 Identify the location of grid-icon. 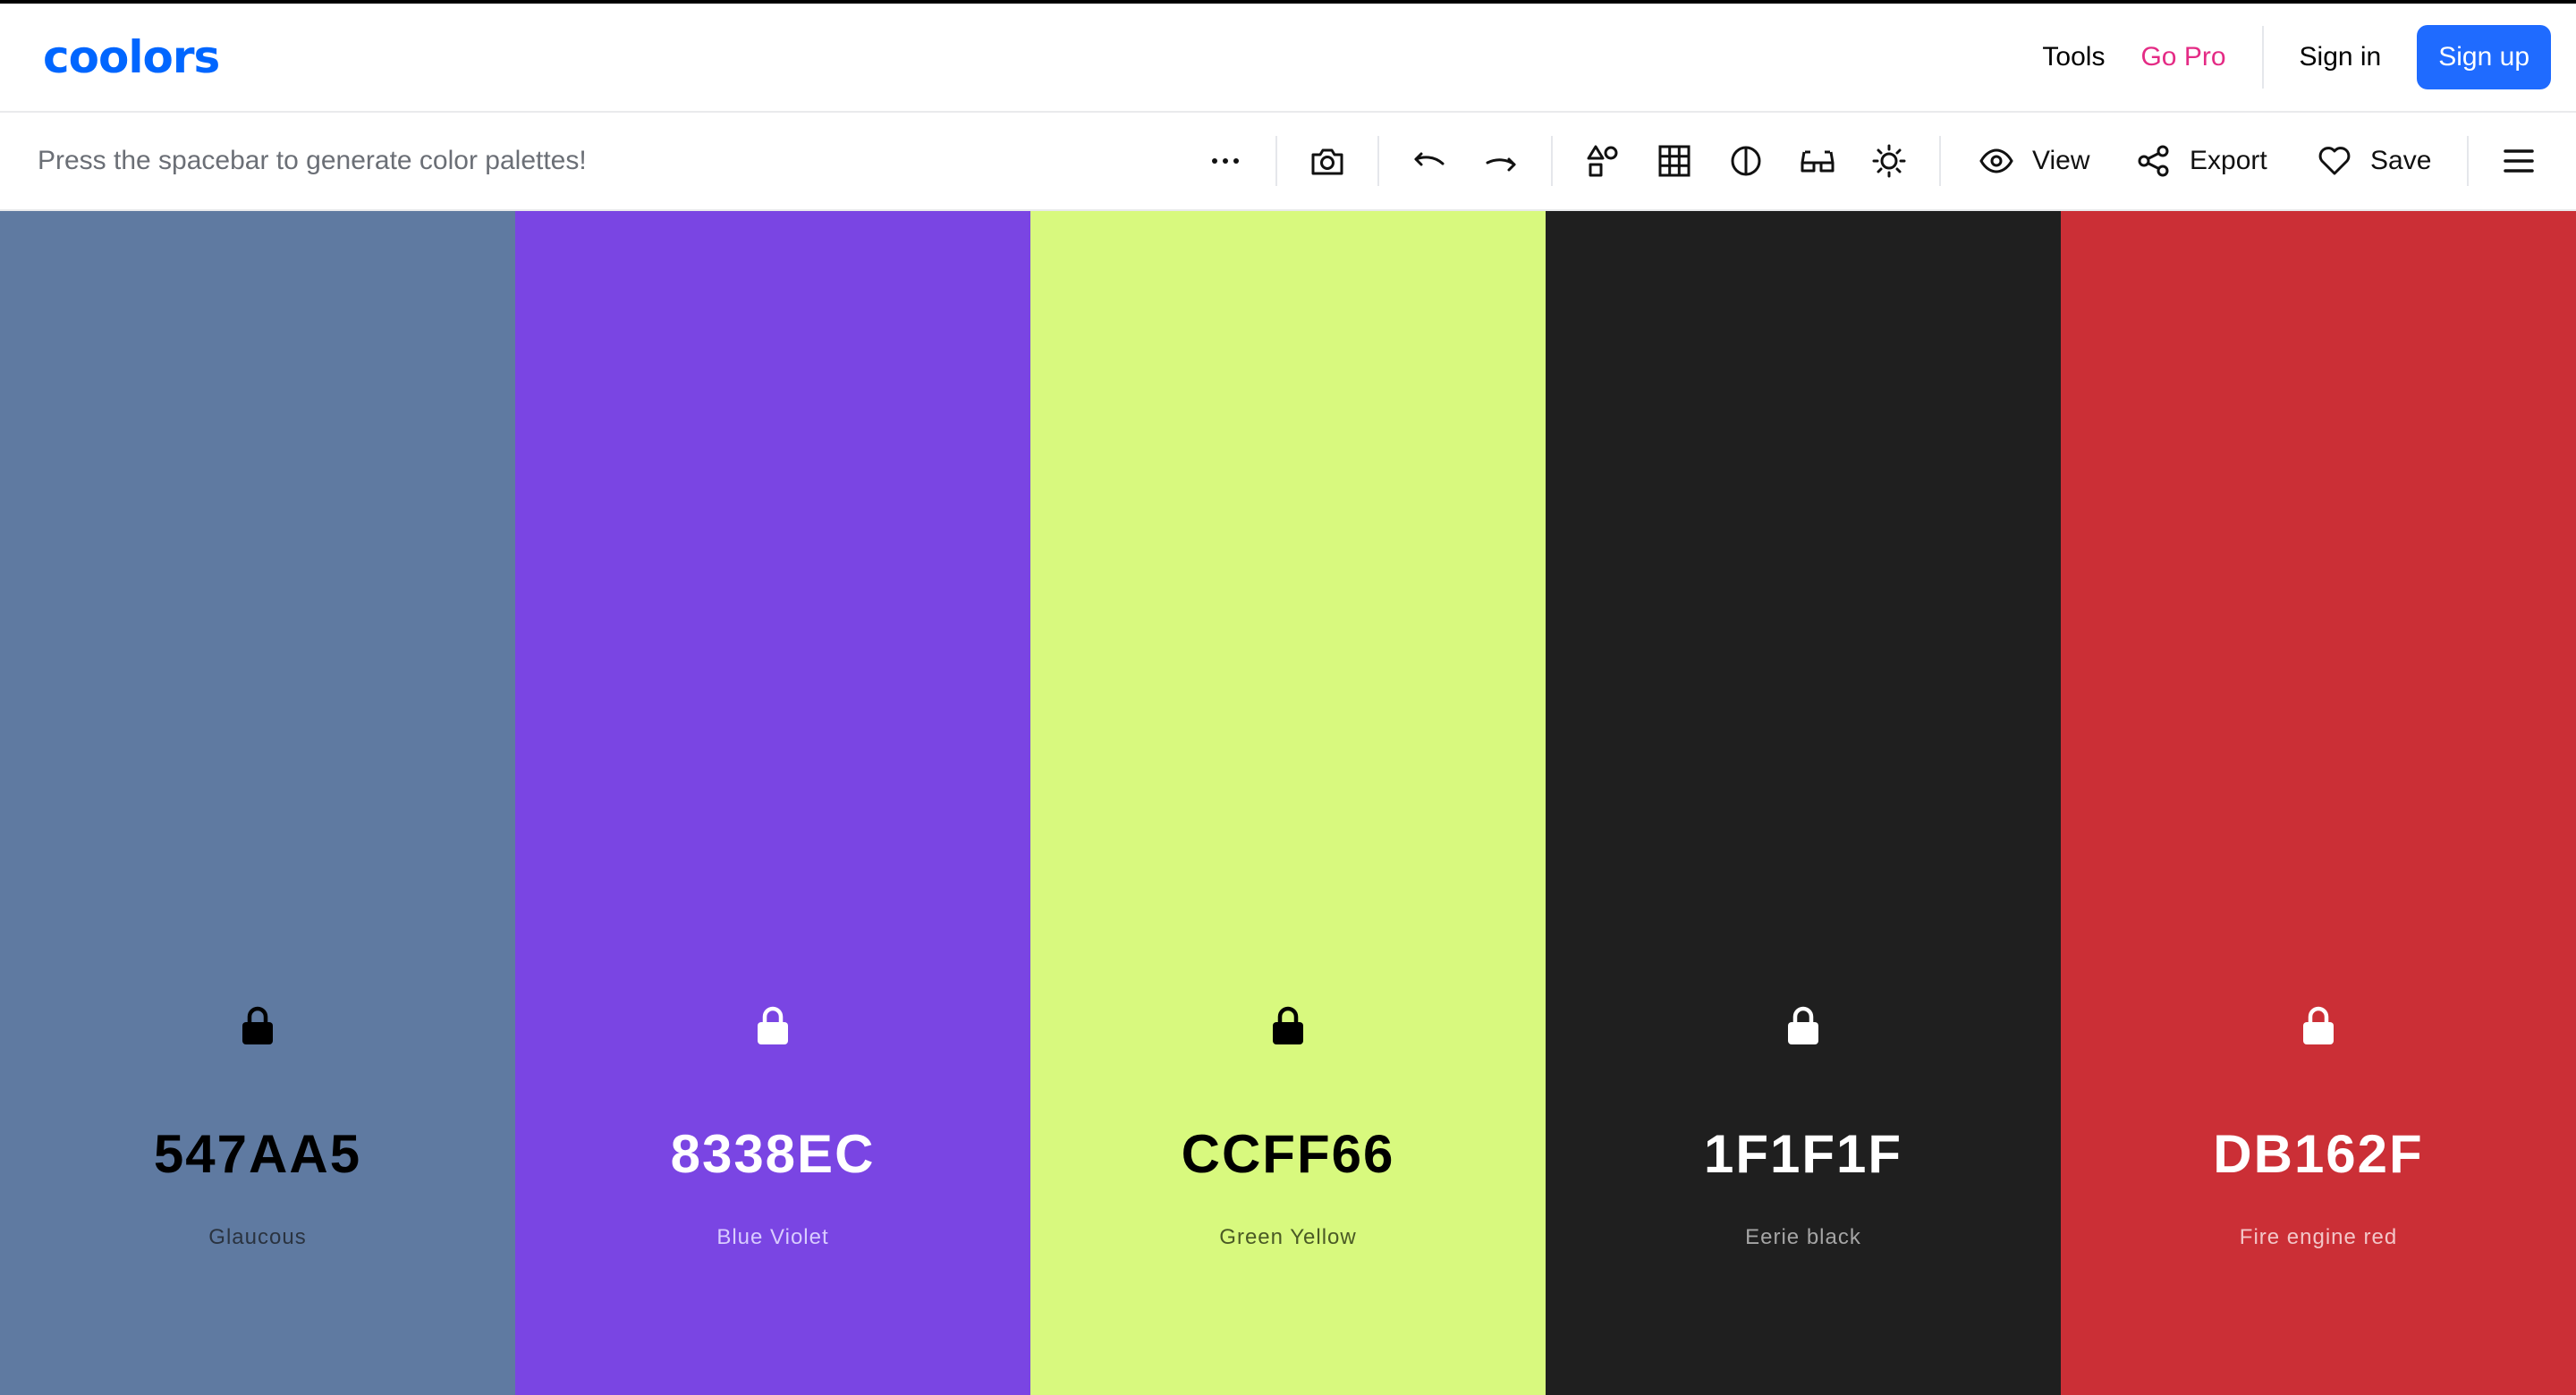
(1674, 161).